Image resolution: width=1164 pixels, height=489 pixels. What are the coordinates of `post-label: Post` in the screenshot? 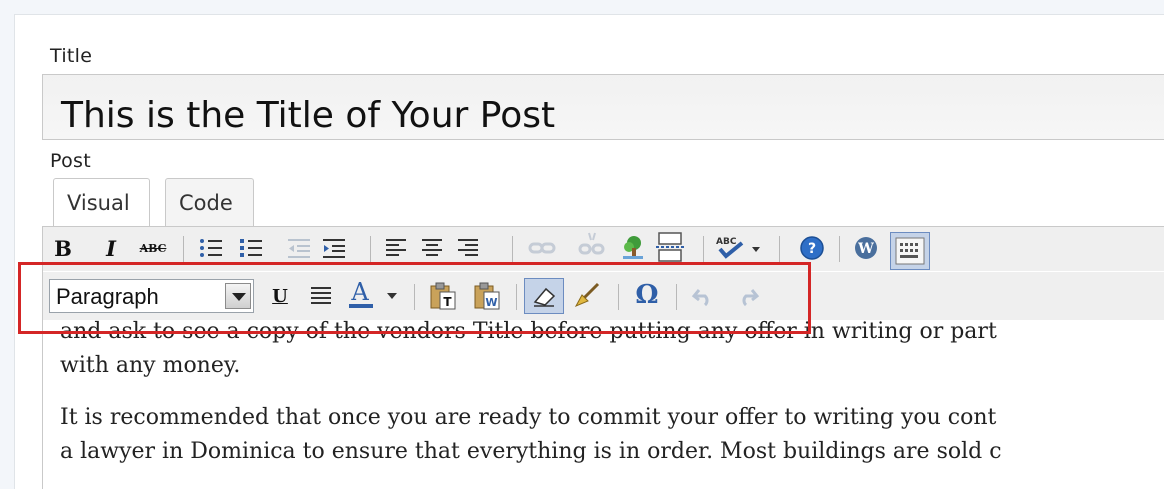 It's located at (70, 161).